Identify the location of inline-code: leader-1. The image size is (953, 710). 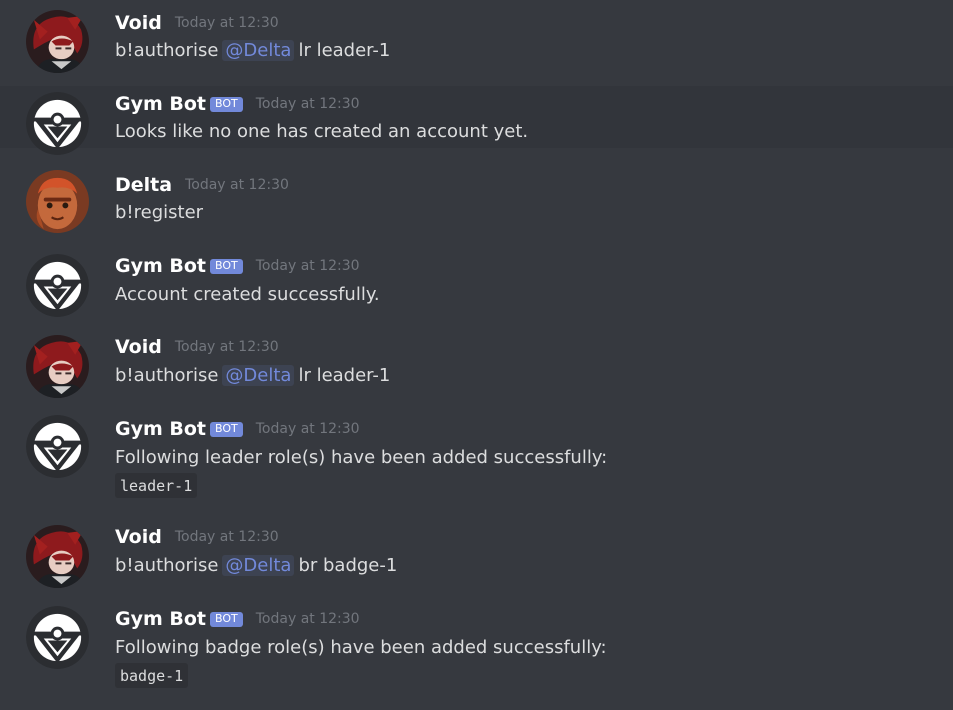
(156, 485).